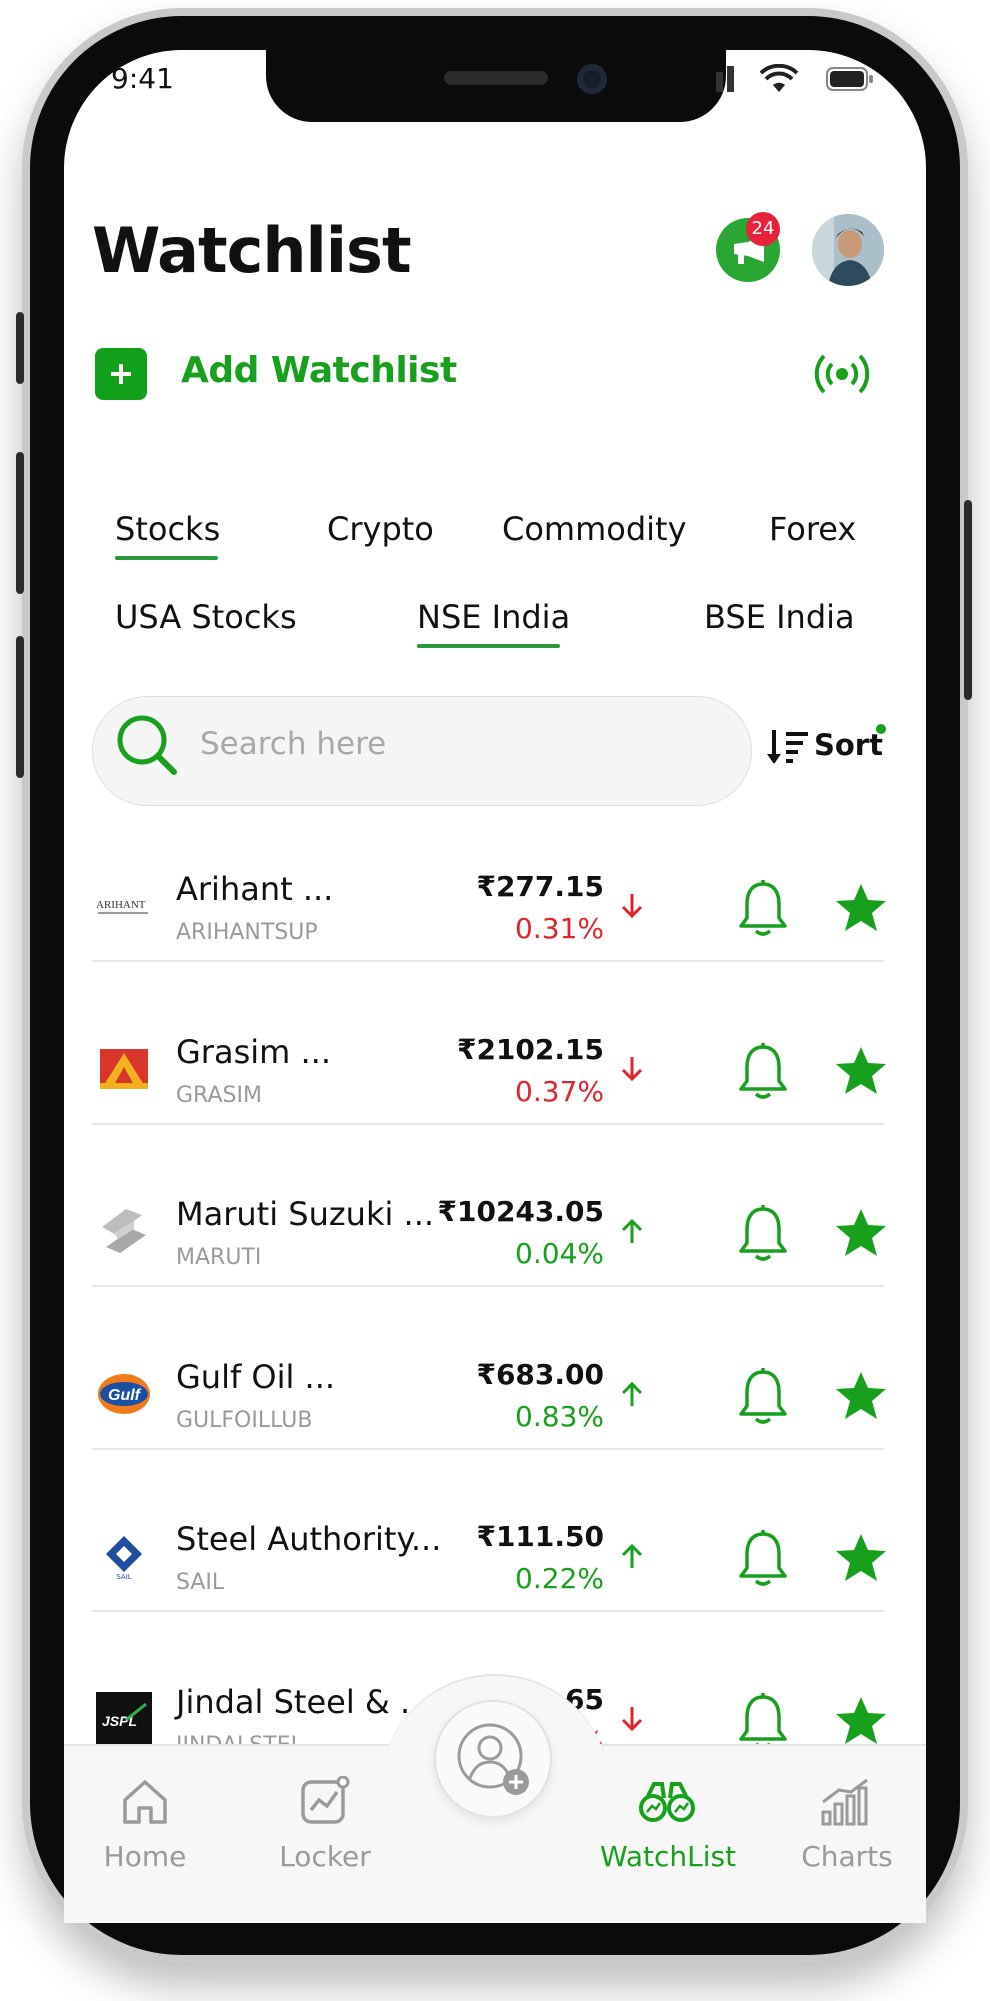 The width and height of the screenshot is (990, 2001). What do you see at coordinates (496, 86) in the screenshot?
I see `notch` at bounding box center [496, 86].